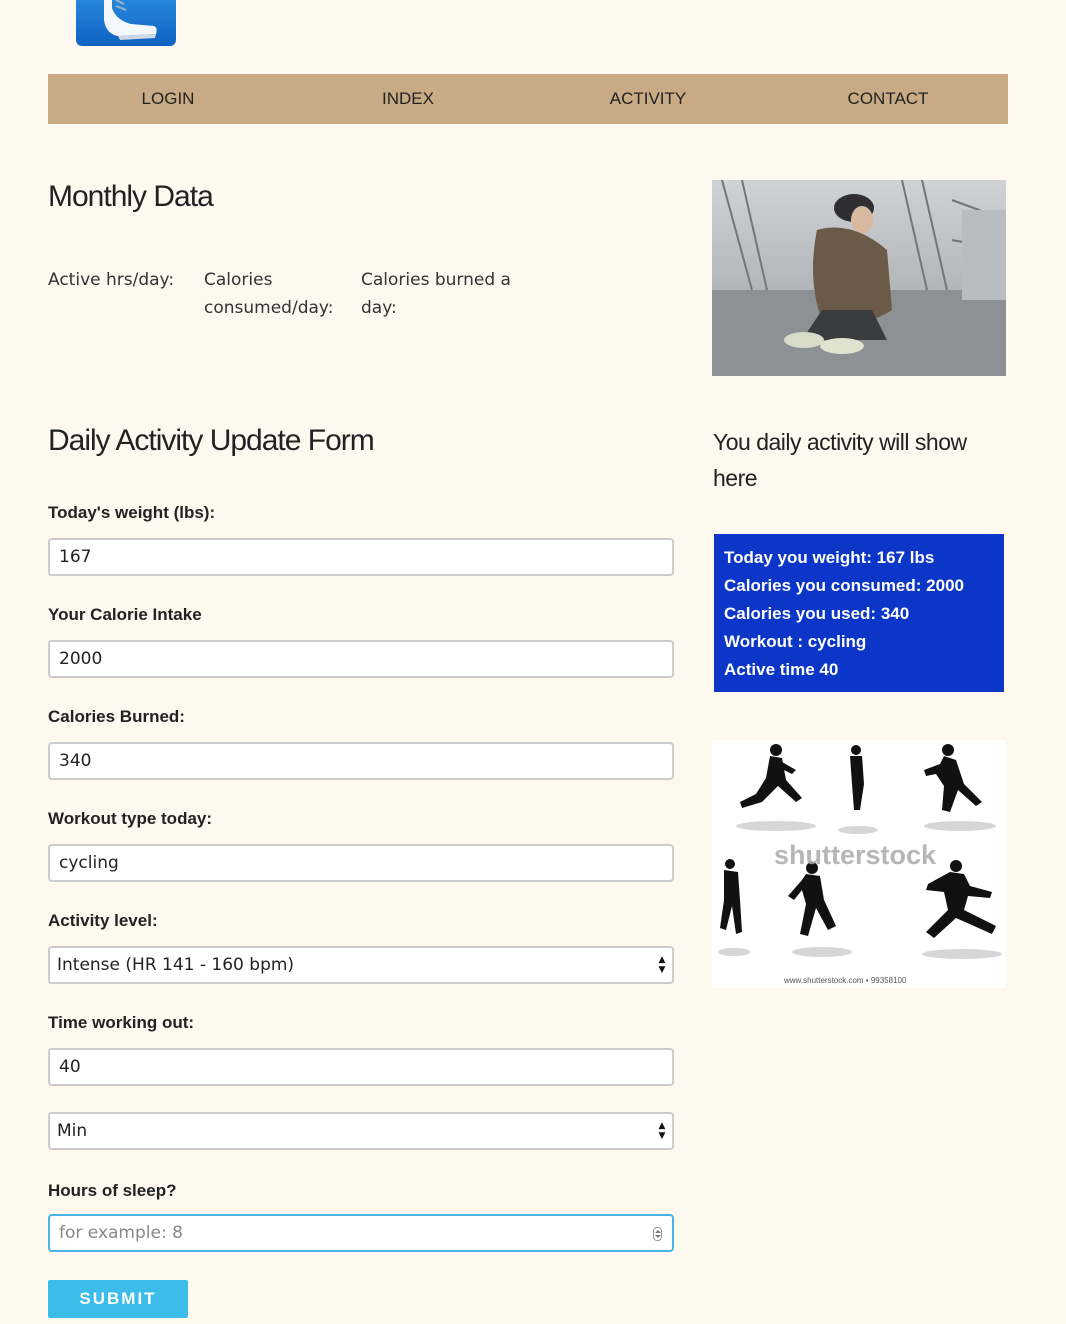  What do you see at coordinates (657, 1234) in the screenshot?
I see `number-spinner-icon` at bounding box center [657, 1234].